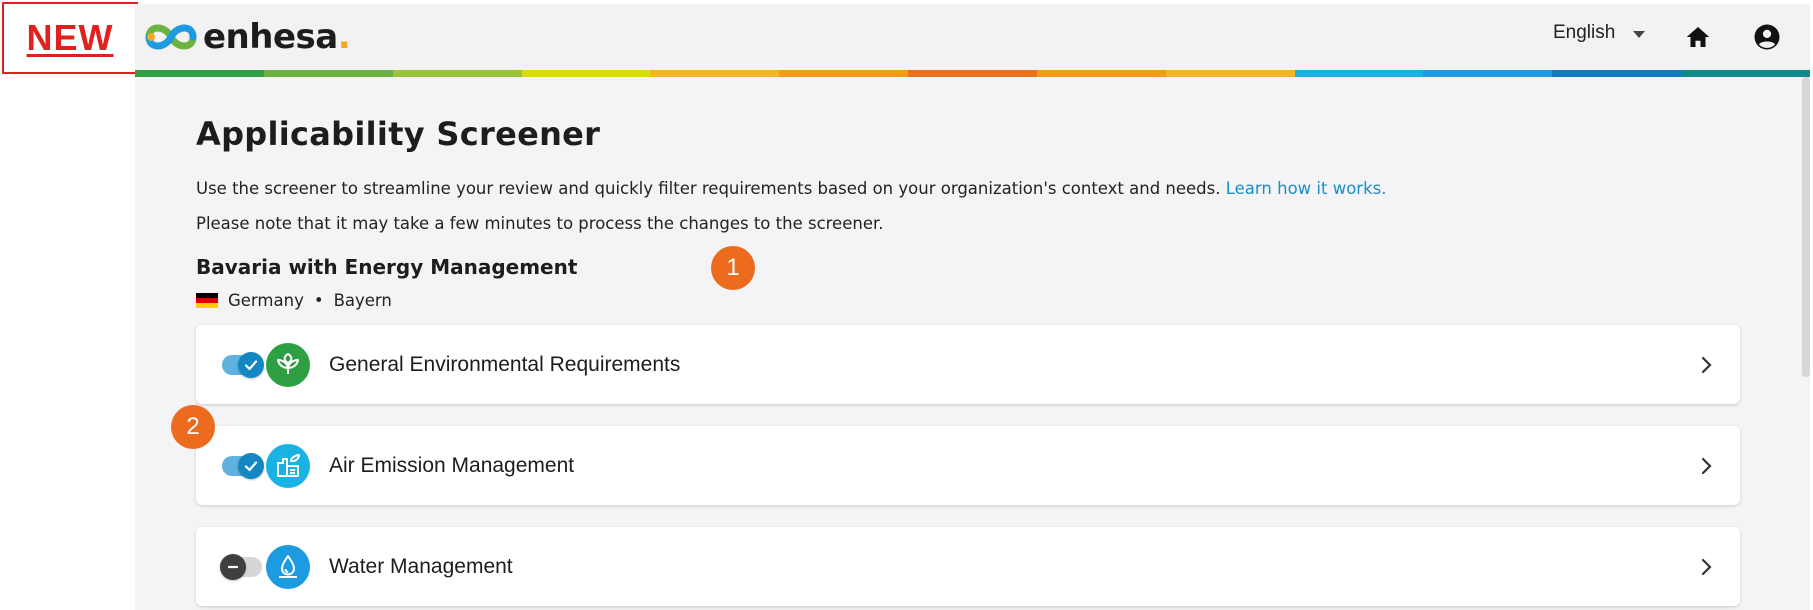 This screenshot has width=1813, height=610. What do you see at coordinates (505, 364) in the screenshot?
I see `category-label: General Environmental Requirements` at bounding box center [505, 364].